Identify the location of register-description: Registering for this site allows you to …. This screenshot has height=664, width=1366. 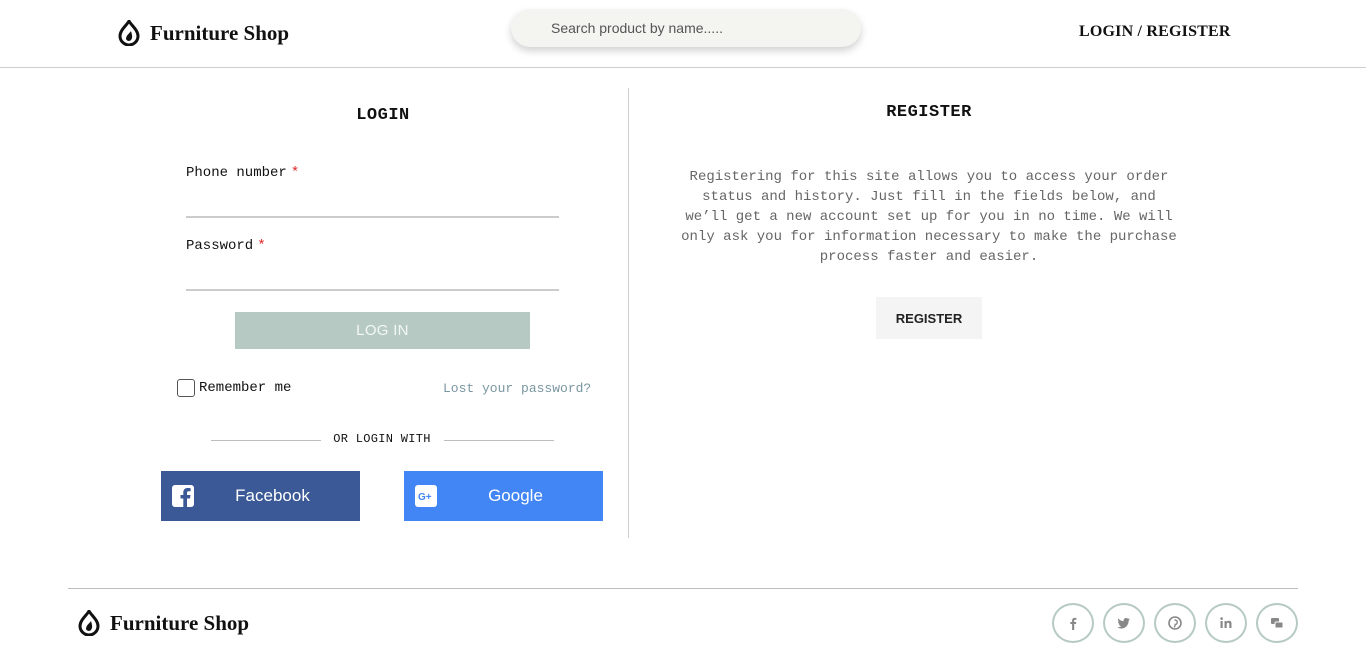
(929, 217).